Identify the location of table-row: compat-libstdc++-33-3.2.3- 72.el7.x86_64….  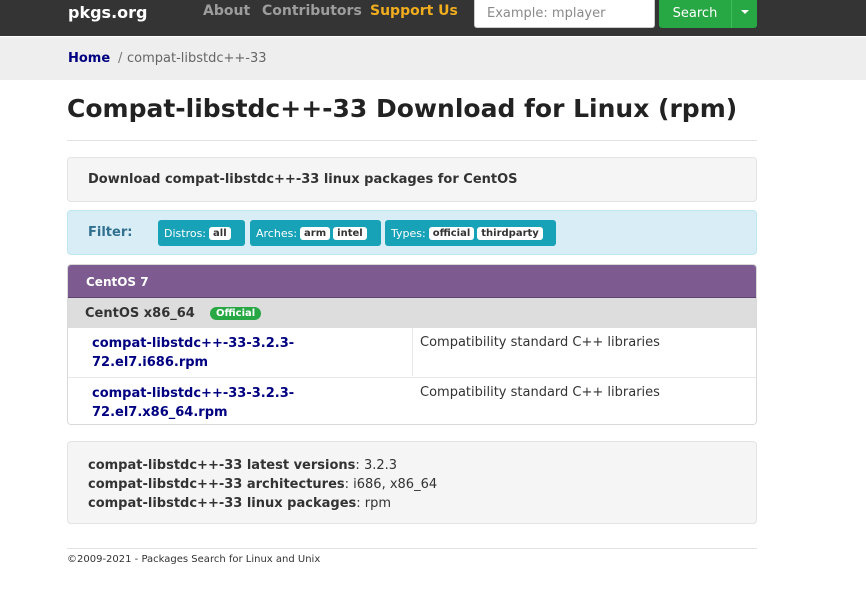
(412, 400).